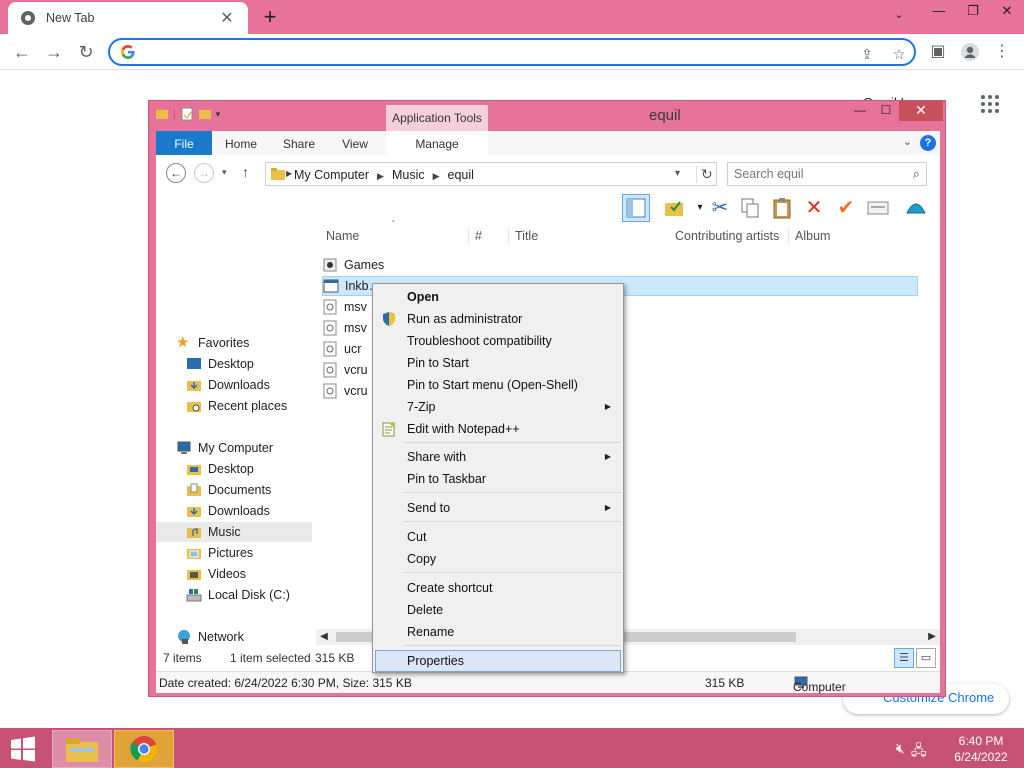 The width and height of the screenshot is (1024, 768). What do you see at coordinates (219, 553) in the screenshot?
I see `nav-pictures: Pictures` at bounding box center [219, 553].